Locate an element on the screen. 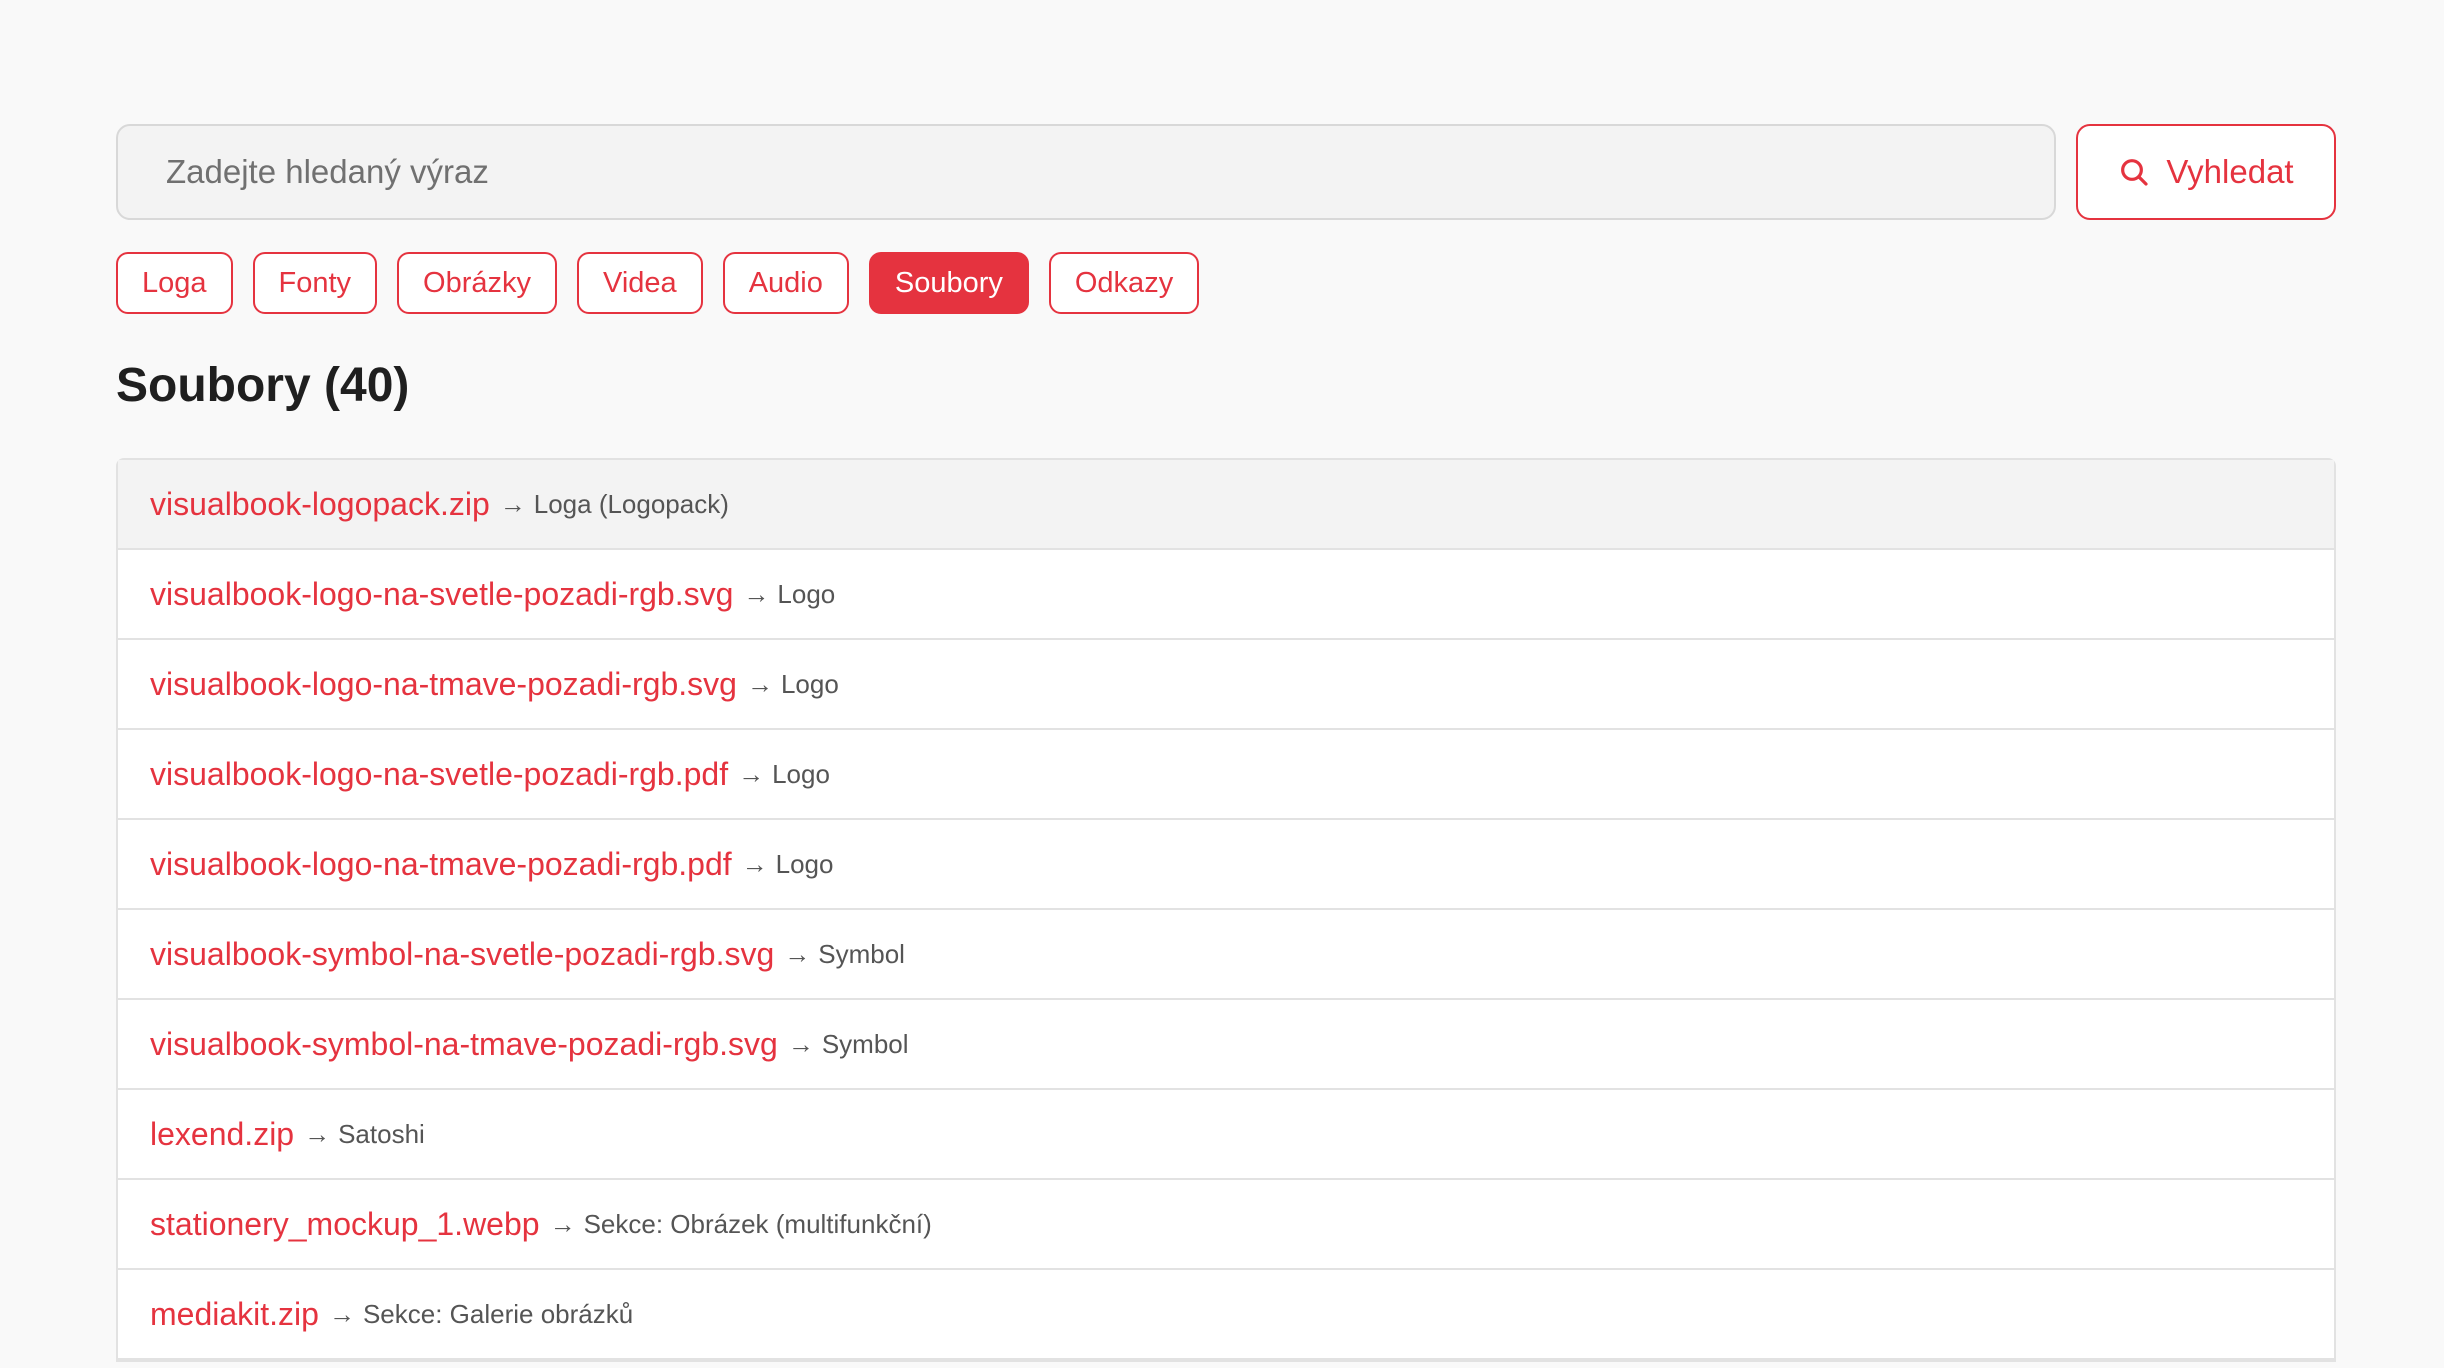 Image resolution: width=2444 pixels, height=1368 pixels. tab-label: Obrázky is located at coordinates (477, 282).